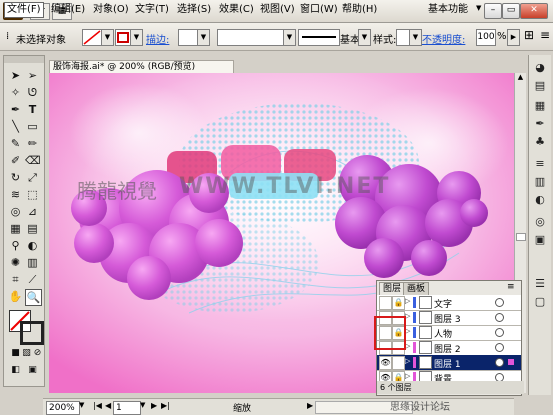 The image size is (553, 415). I want to click on symbol-sprayer-tool-icon: ✺, so click(15, 262).